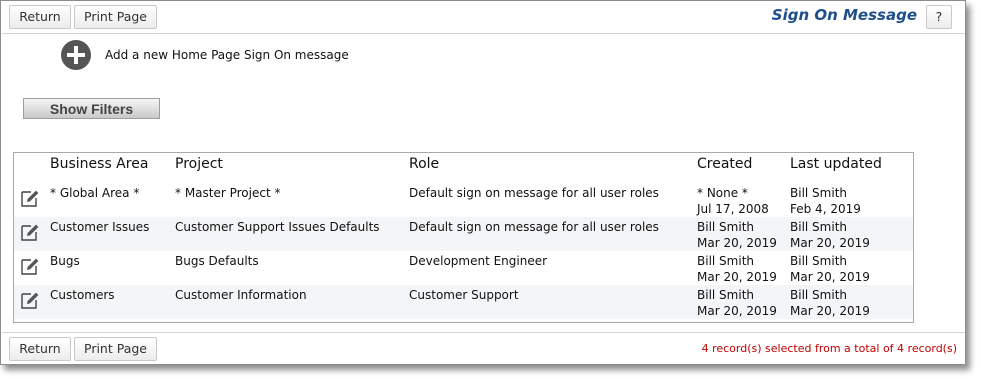  I want to click on plus-circle-icon, so click(76, 55).